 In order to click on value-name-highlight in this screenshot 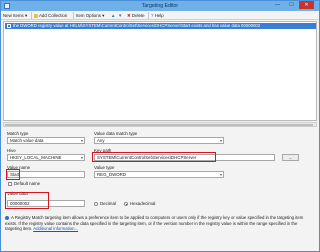, I will do `click(13, 174)`.